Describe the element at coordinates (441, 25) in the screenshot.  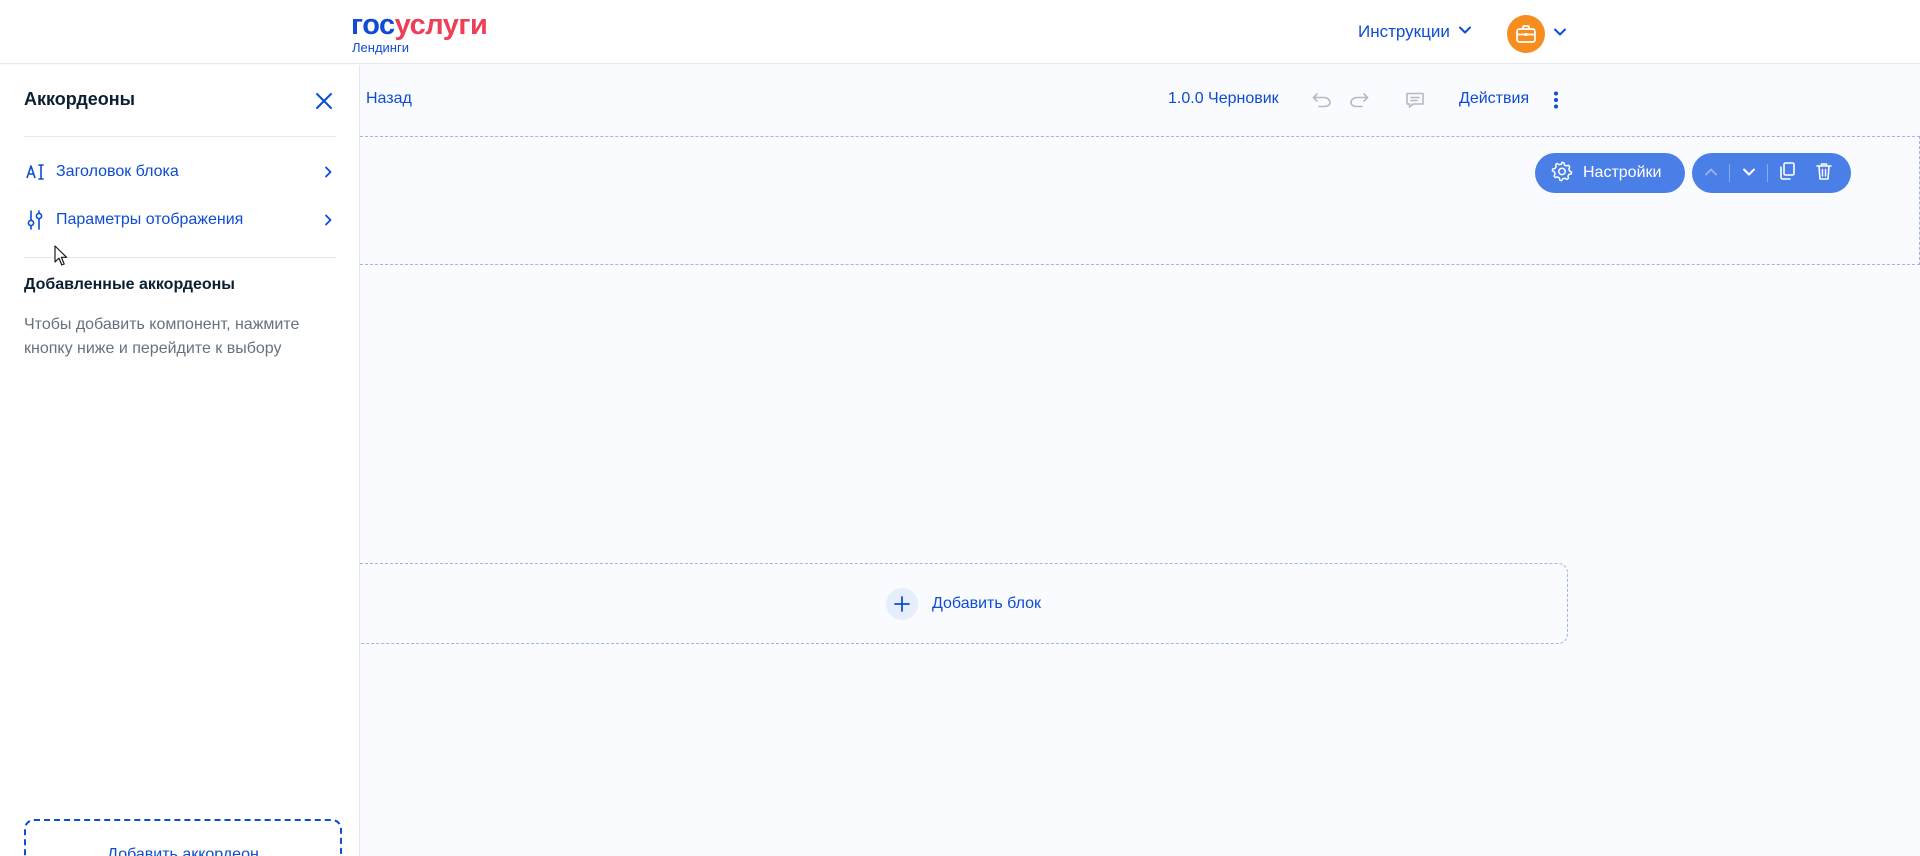
I see `logo-part-uslugi: услуги` at that location.